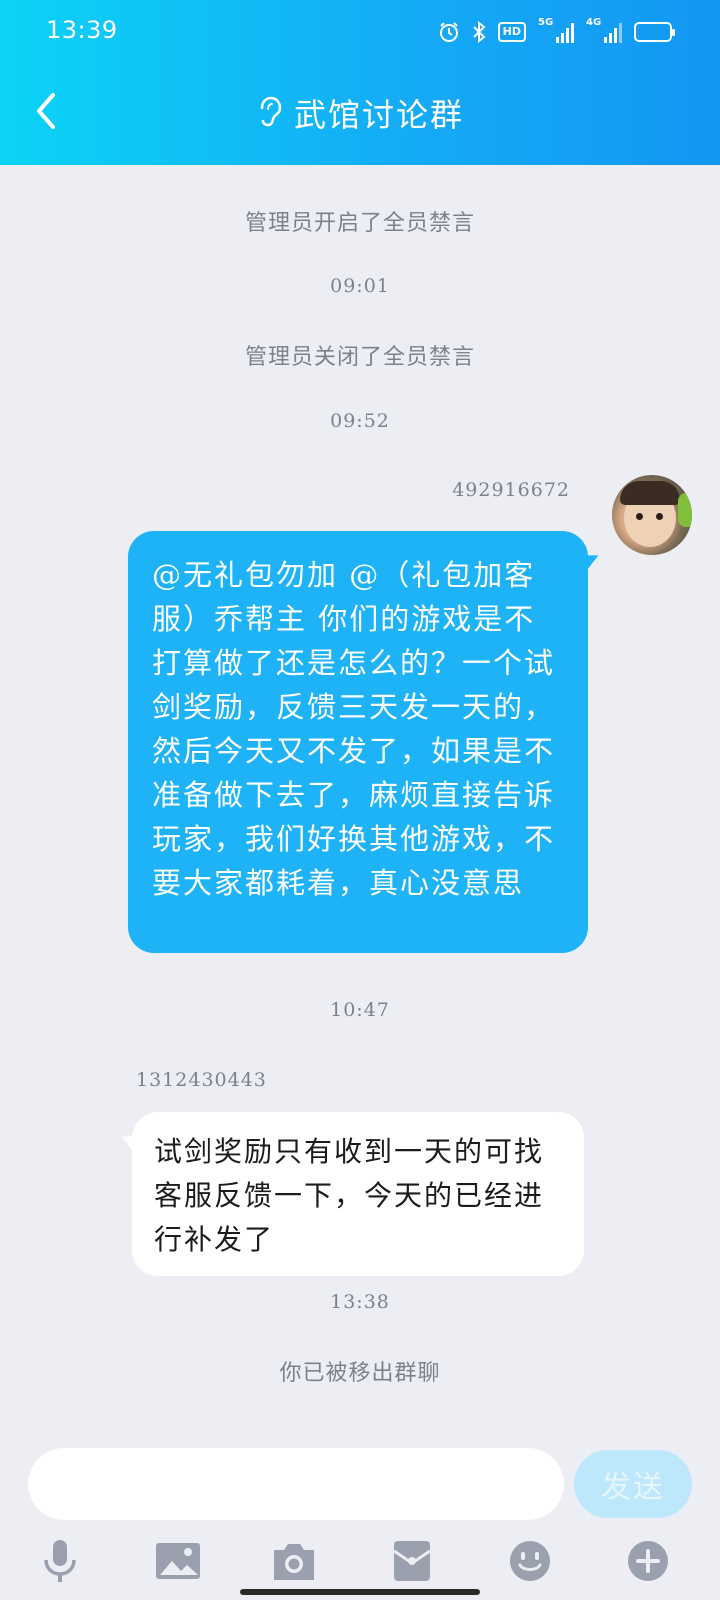  Describe the element at coordinates (479, 32) in the screenshot. I see `bluetooth-icon` at that location.